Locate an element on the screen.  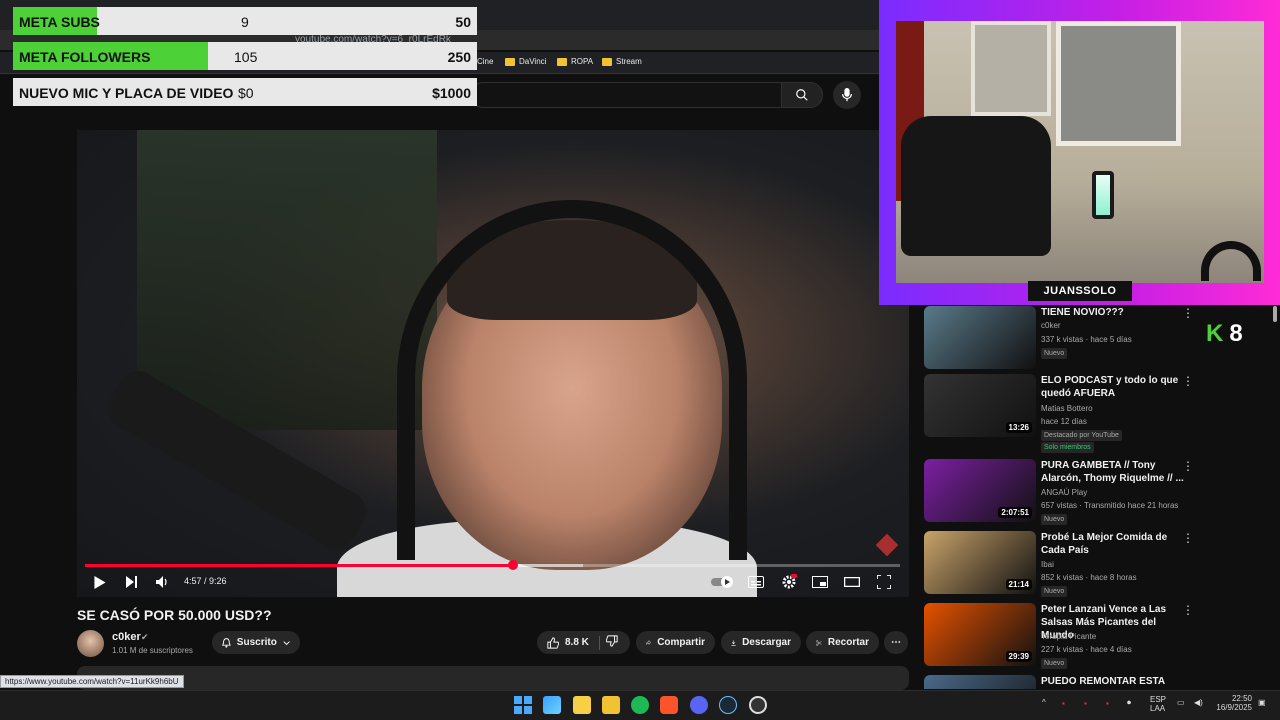
more-actions-button: ⋯ is located at coordinates (896, 642).